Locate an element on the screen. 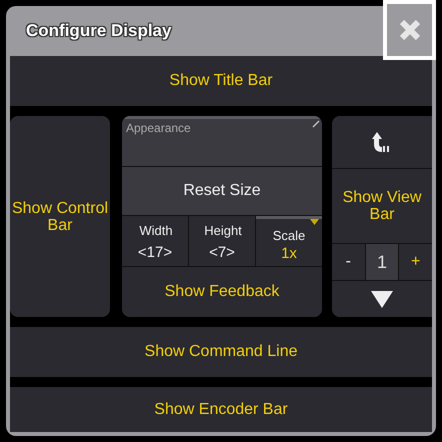  corner-icon is located at coordinates (316, 124).